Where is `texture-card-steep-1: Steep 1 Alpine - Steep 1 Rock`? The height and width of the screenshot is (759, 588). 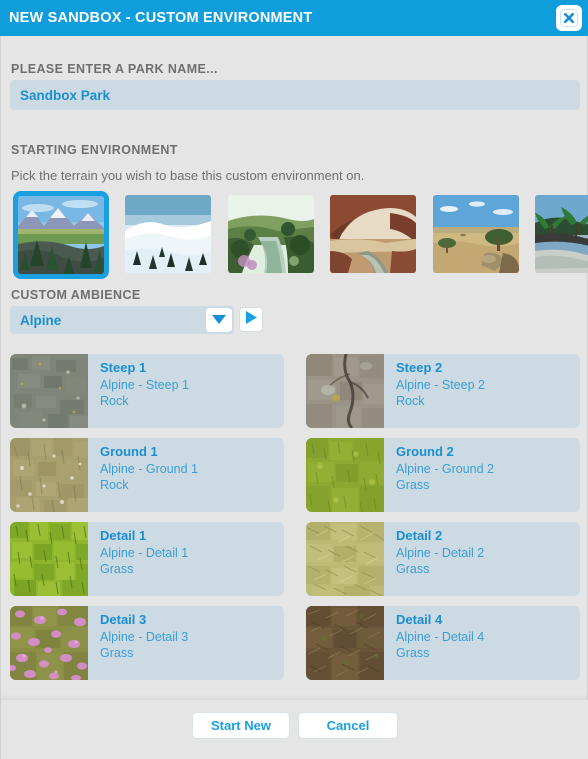 texture-card-steep-1: Steep 1 Alpine - Steep 1 Rock is located at coordinates (147, 391).